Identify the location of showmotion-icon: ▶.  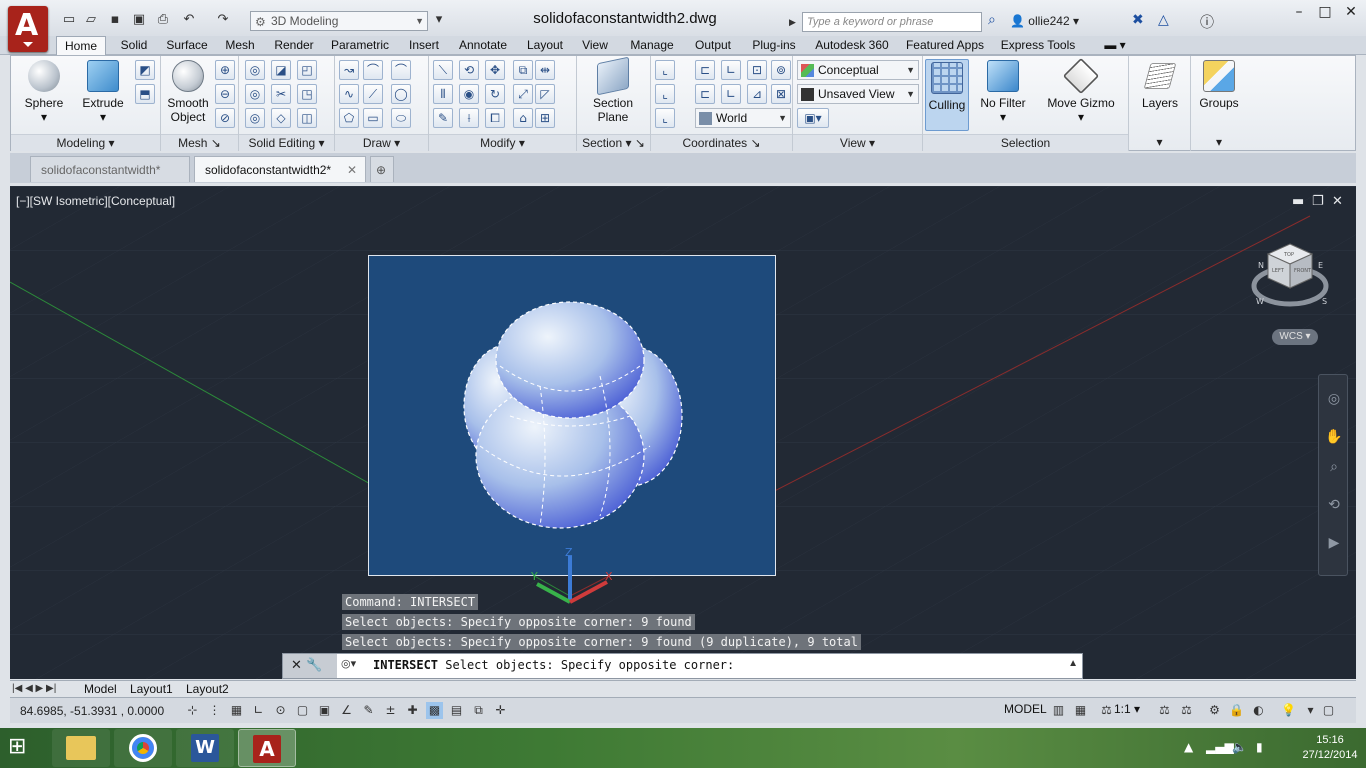
(1334, 544).